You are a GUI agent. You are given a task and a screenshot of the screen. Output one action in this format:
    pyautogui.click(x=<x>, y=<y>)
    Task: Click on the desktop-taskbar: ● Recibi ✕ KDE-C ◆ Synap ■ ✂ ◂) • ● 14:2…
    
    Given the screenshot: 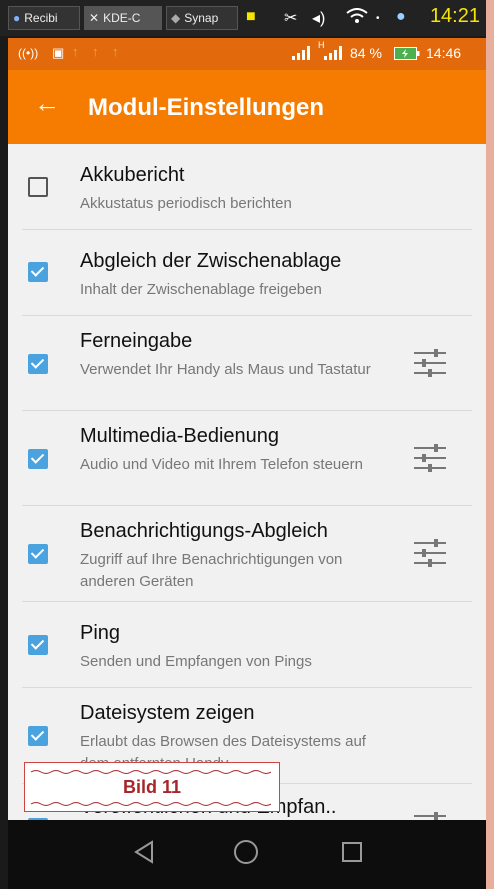 What is the action you would take?
    pyautogui.click(x=243, y=18)
    